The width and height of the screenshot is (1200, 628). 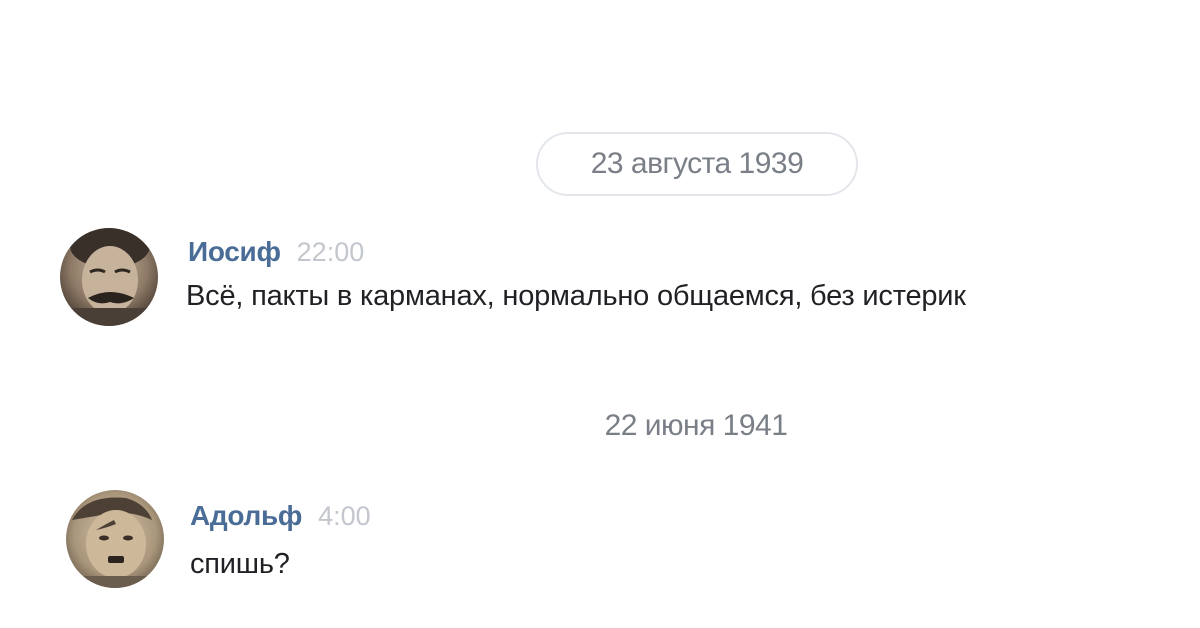 What do you see at coordinates (344, 516) in the screenshot?
I see `message-time: 4:00` at bounding box center [344, 516].